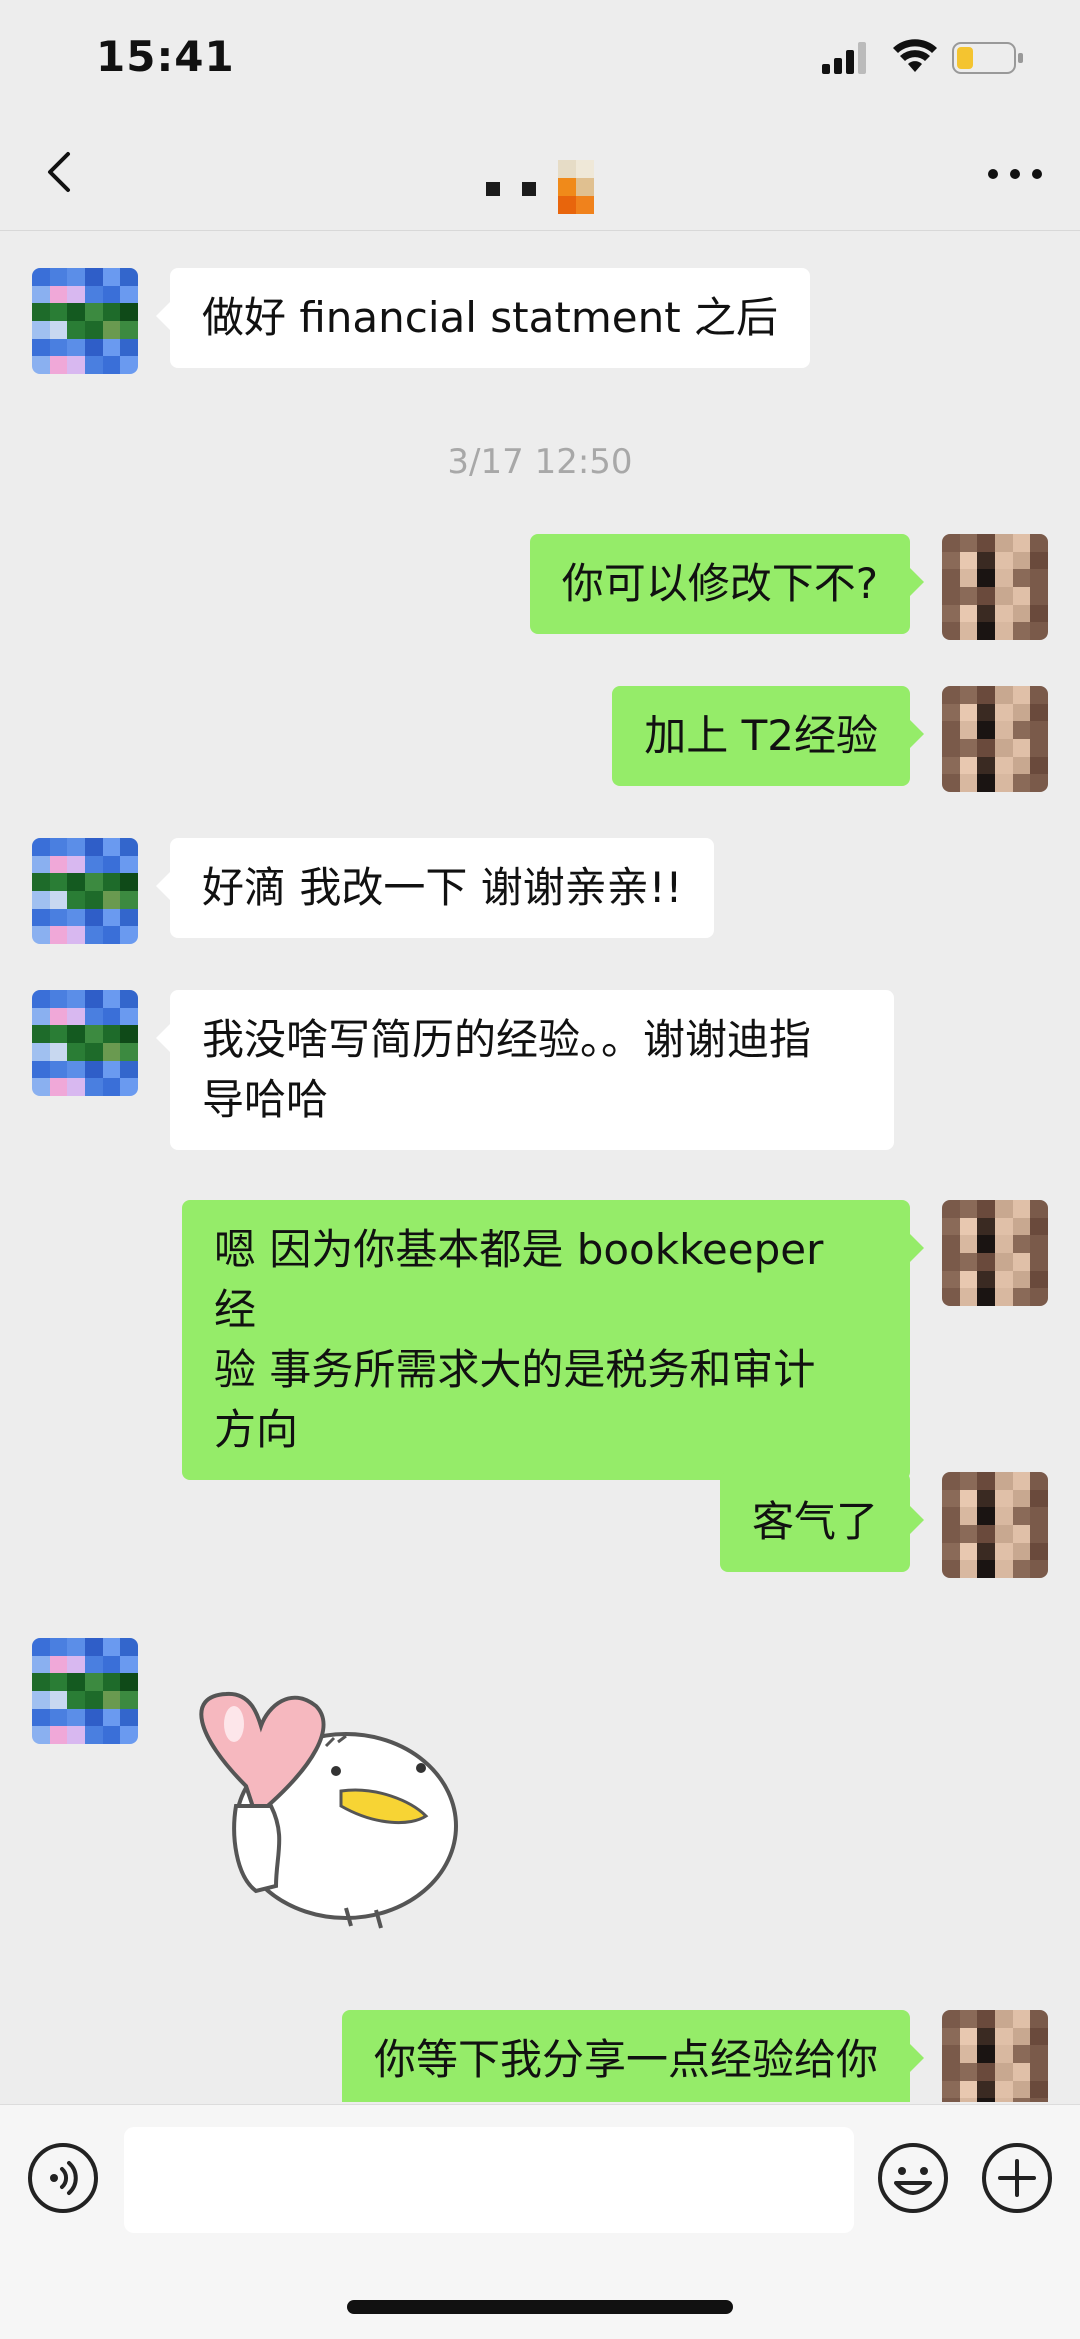 The height and width of the screenshot is (2339, 1080). What do you see at coordinates (633, 2056) in the screenshot?
I see `message-bubble-outgoing: 你等下我分享一点经验给你` at bounding box center [633, 2056].